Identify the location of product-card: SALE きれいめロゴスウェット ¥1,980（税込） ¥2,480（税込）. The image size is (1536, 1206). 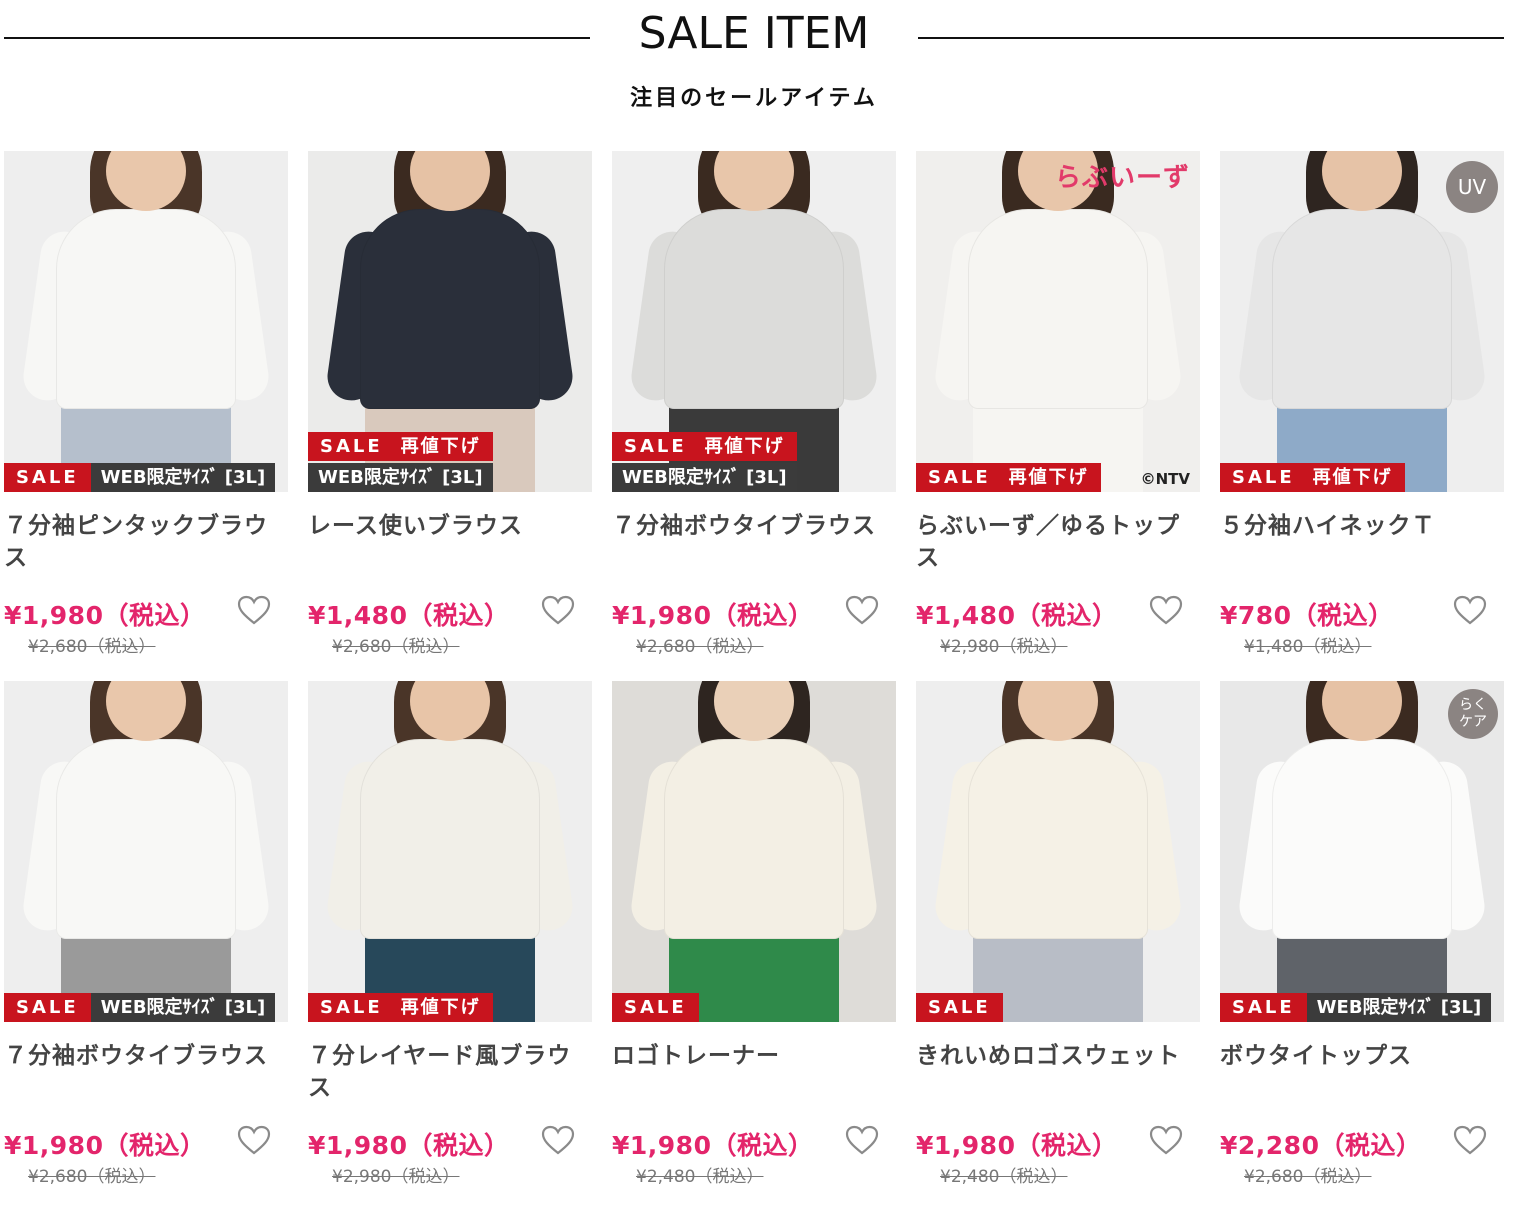
(1058, 943).